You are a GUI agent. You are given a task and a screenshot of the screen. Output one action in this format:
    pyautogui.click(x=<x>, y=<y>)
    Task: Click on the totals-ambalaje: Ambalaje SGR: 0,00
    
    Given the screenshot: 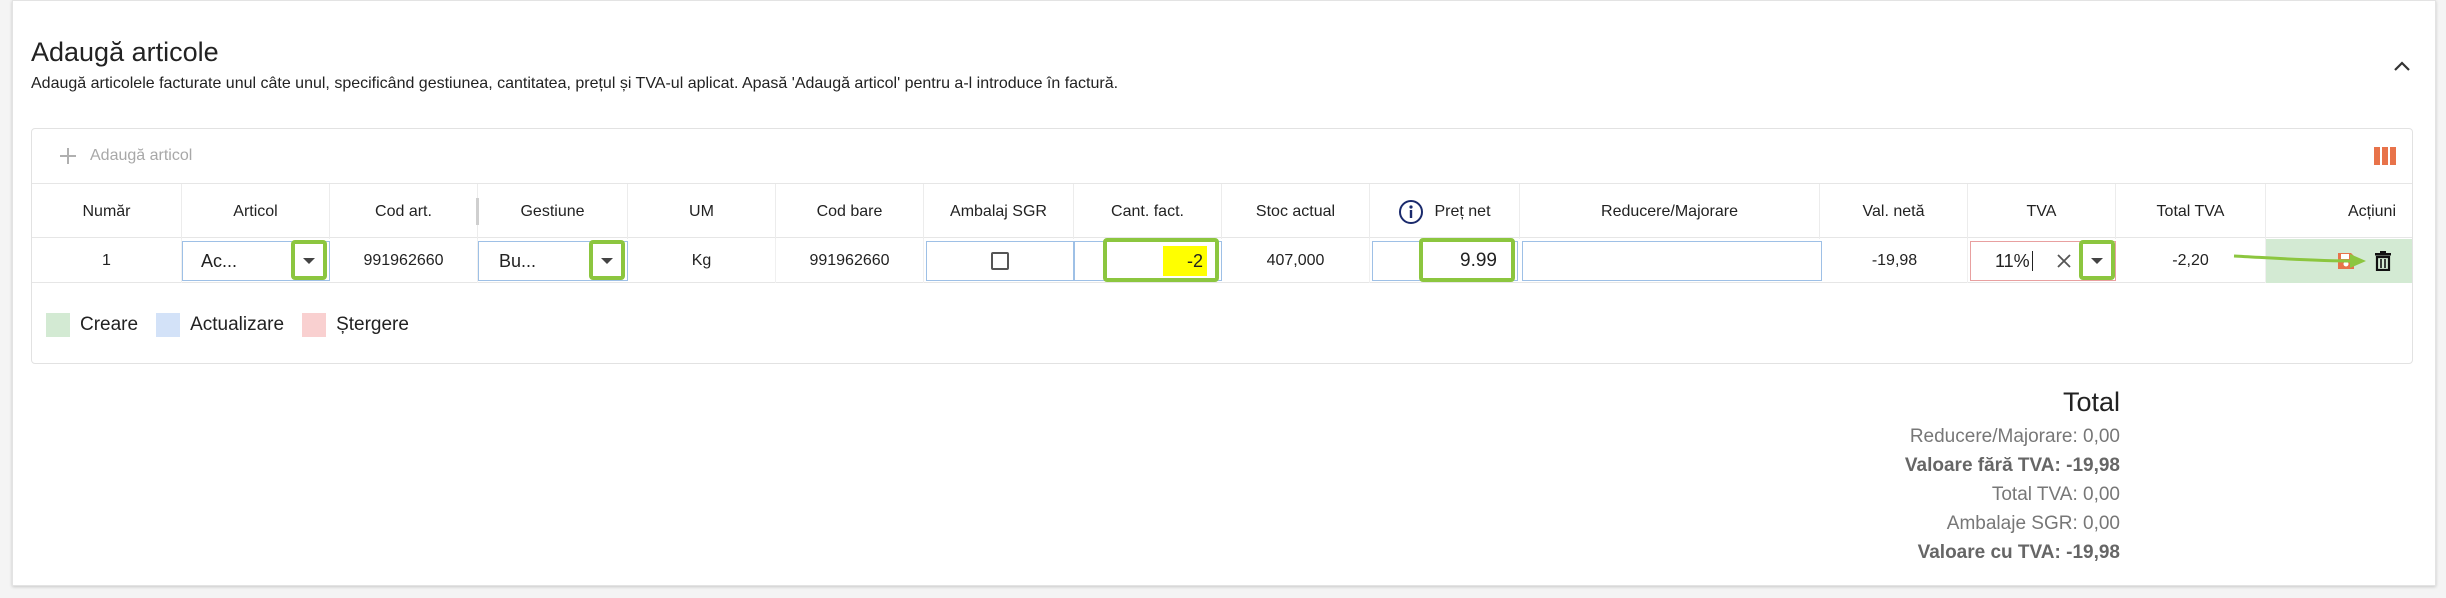 What is the action you would take?
    pyautogui.click(x=2033, y=523)
    